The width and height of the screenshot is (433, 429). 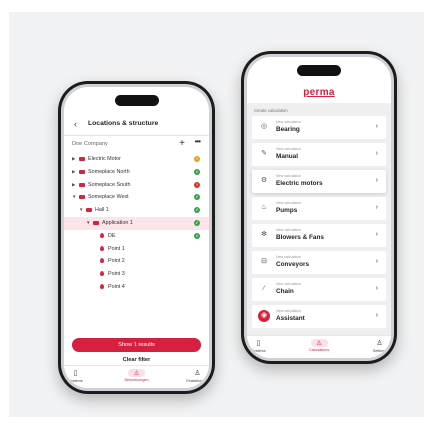 I want to click on nav-berechnungen: ◬ Berechnungen, so click(x=137, y=375).